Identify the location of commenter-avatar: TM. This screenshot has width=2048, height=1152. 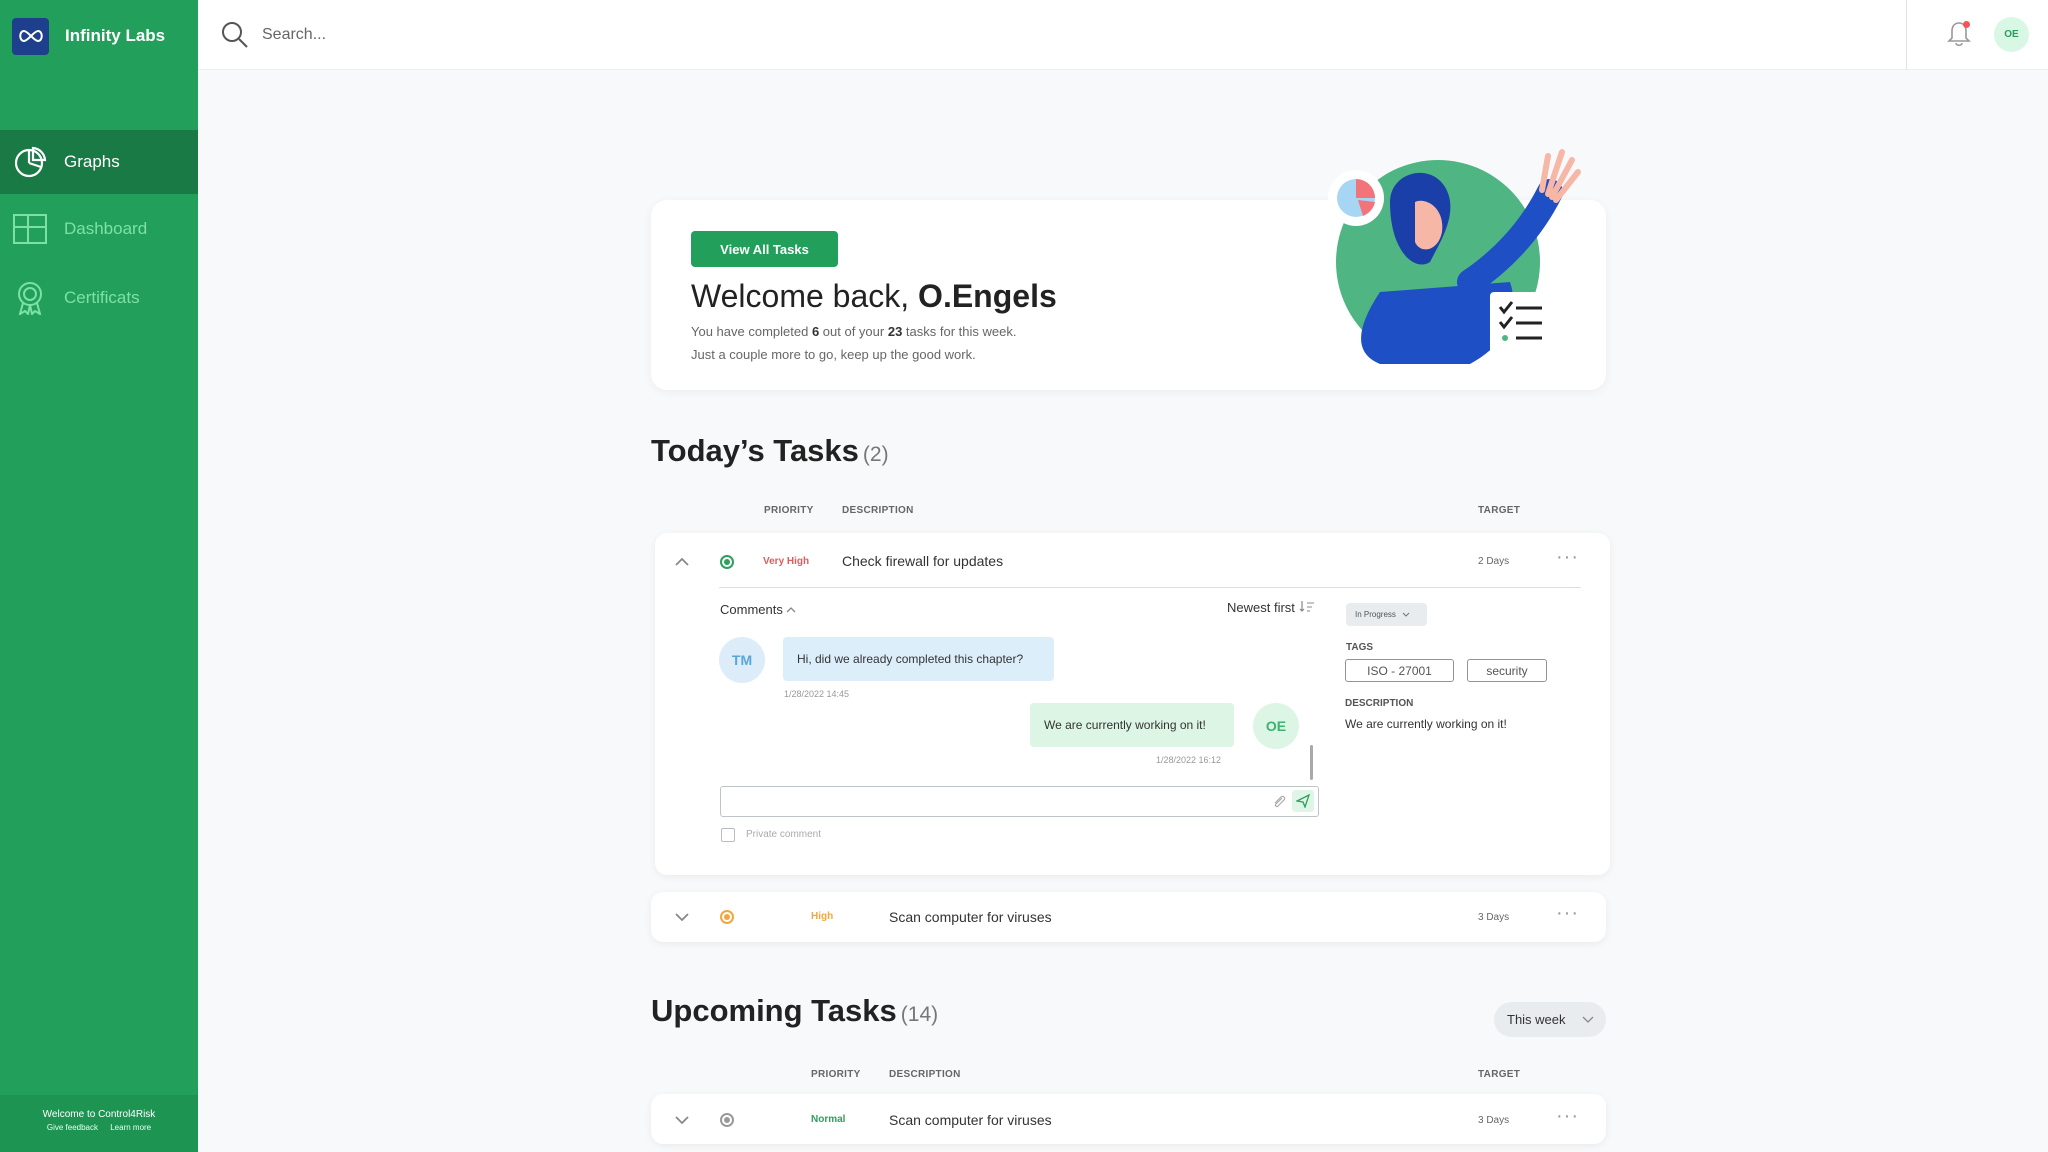
(742, 660).